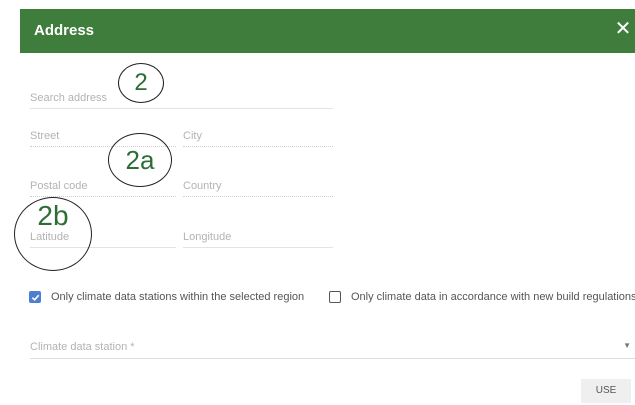 This screenshot has height=405, width=635. I want to click on new-build-checkbox, so click(335, 297).